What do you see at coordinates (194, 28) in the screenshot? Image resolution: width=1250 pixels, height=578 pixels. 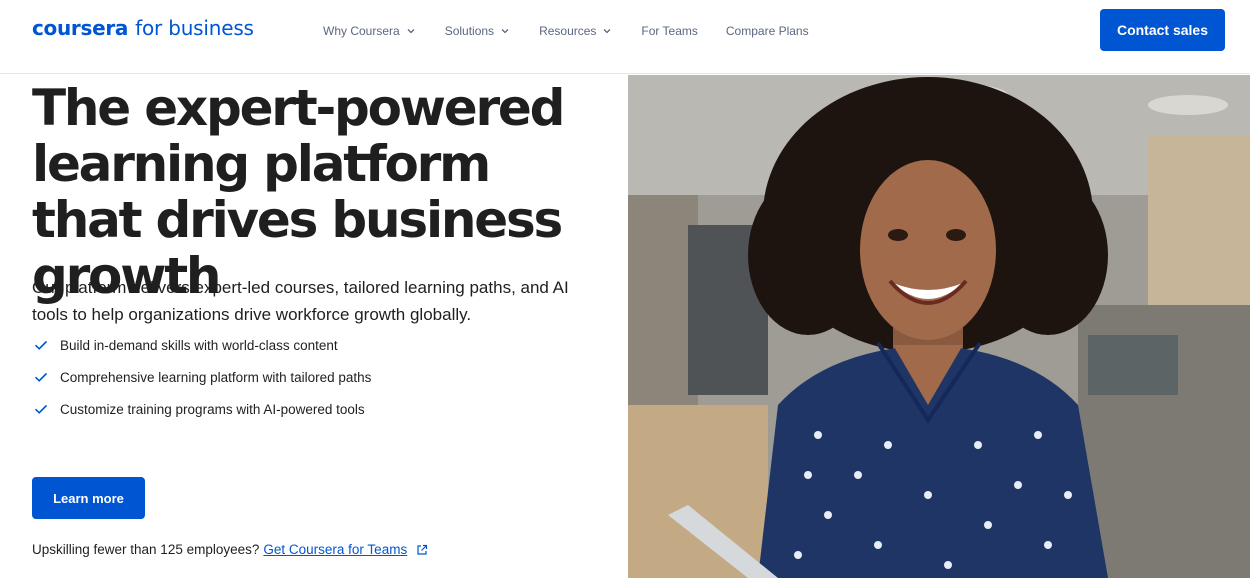 I see `logo-suffix: for business` at bounding box center [194, 28].